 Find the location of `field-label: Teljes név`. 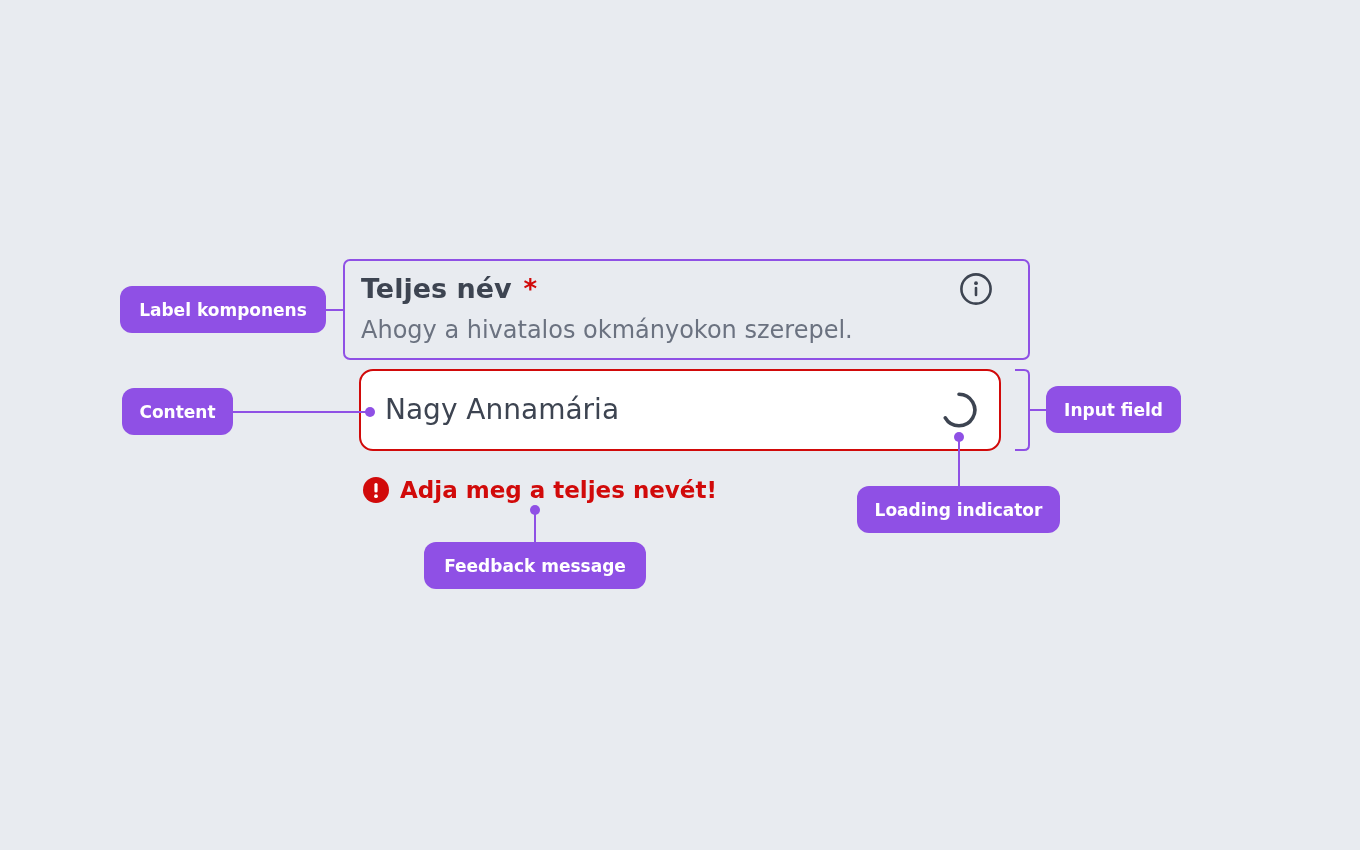

field-label: Teljes név is located at coordinates (436, 289).